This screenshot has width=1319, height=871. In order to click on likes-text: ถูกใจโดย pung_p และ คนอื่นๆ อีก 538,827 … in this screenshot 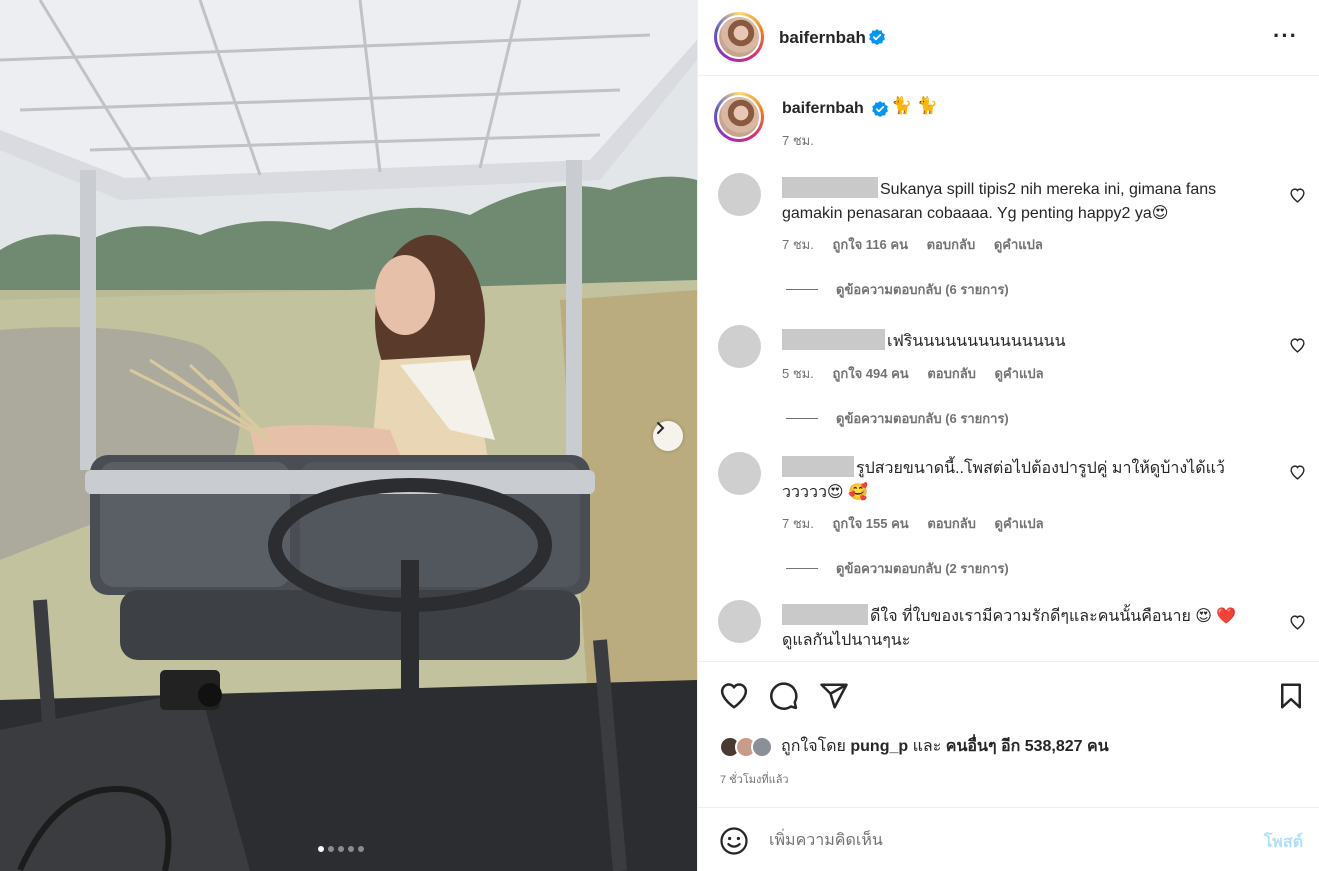, I will do `click(945, 746)`.